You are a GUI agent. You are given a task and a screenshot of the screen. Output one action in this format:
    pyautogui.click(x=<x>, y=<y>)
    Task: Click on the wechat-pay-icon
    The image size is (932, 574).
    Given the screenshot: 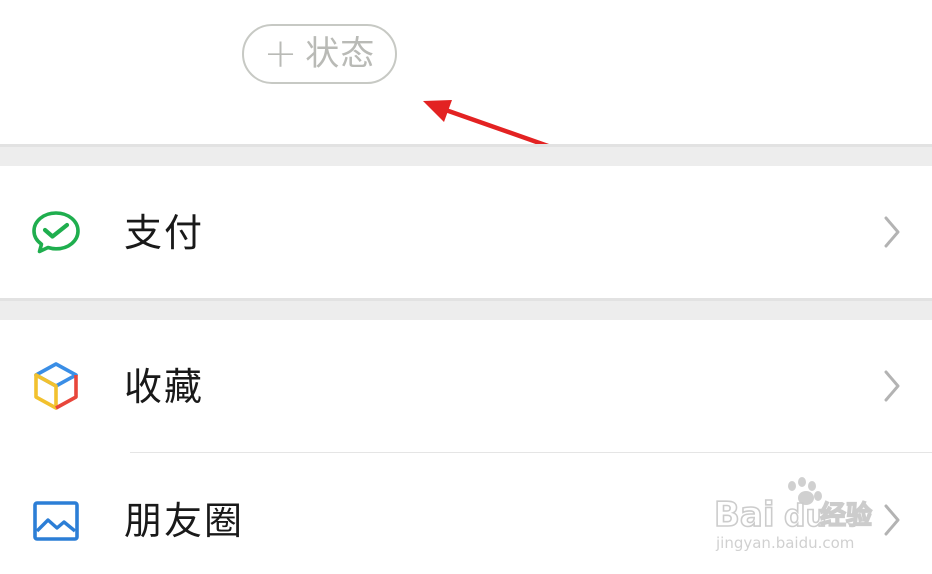 What is the action you would take?
    pyautogui.click(x=56, y=232)
    